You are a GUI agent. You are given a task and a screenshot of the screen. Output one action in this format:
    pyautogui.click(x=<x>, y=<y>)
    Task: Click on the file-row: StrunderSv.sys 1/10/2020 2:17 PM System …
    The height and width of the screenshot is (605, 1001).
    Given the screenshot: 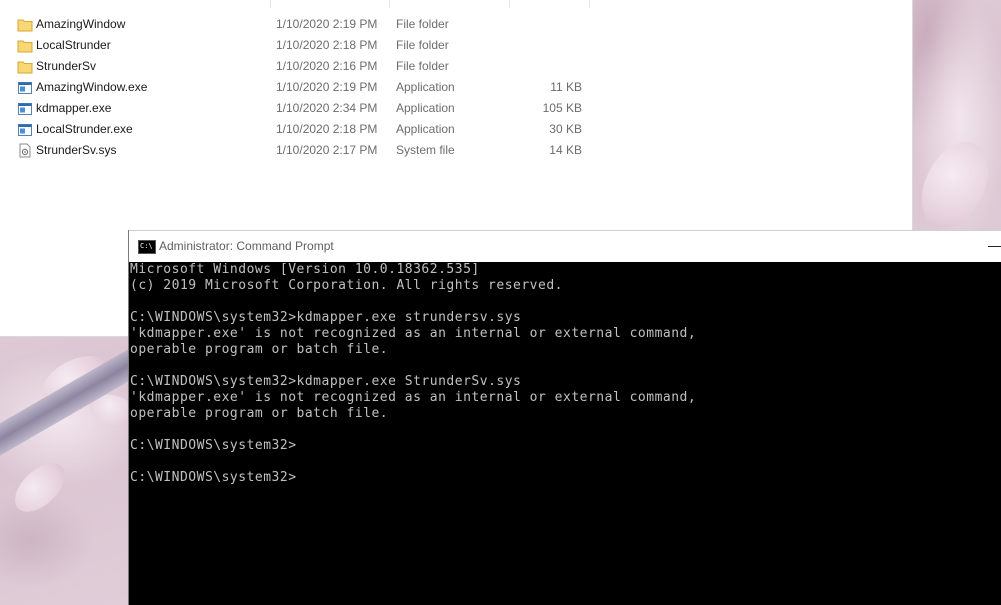 What is the action you would take?
    pyautogui.click(x=302, y=150)
    